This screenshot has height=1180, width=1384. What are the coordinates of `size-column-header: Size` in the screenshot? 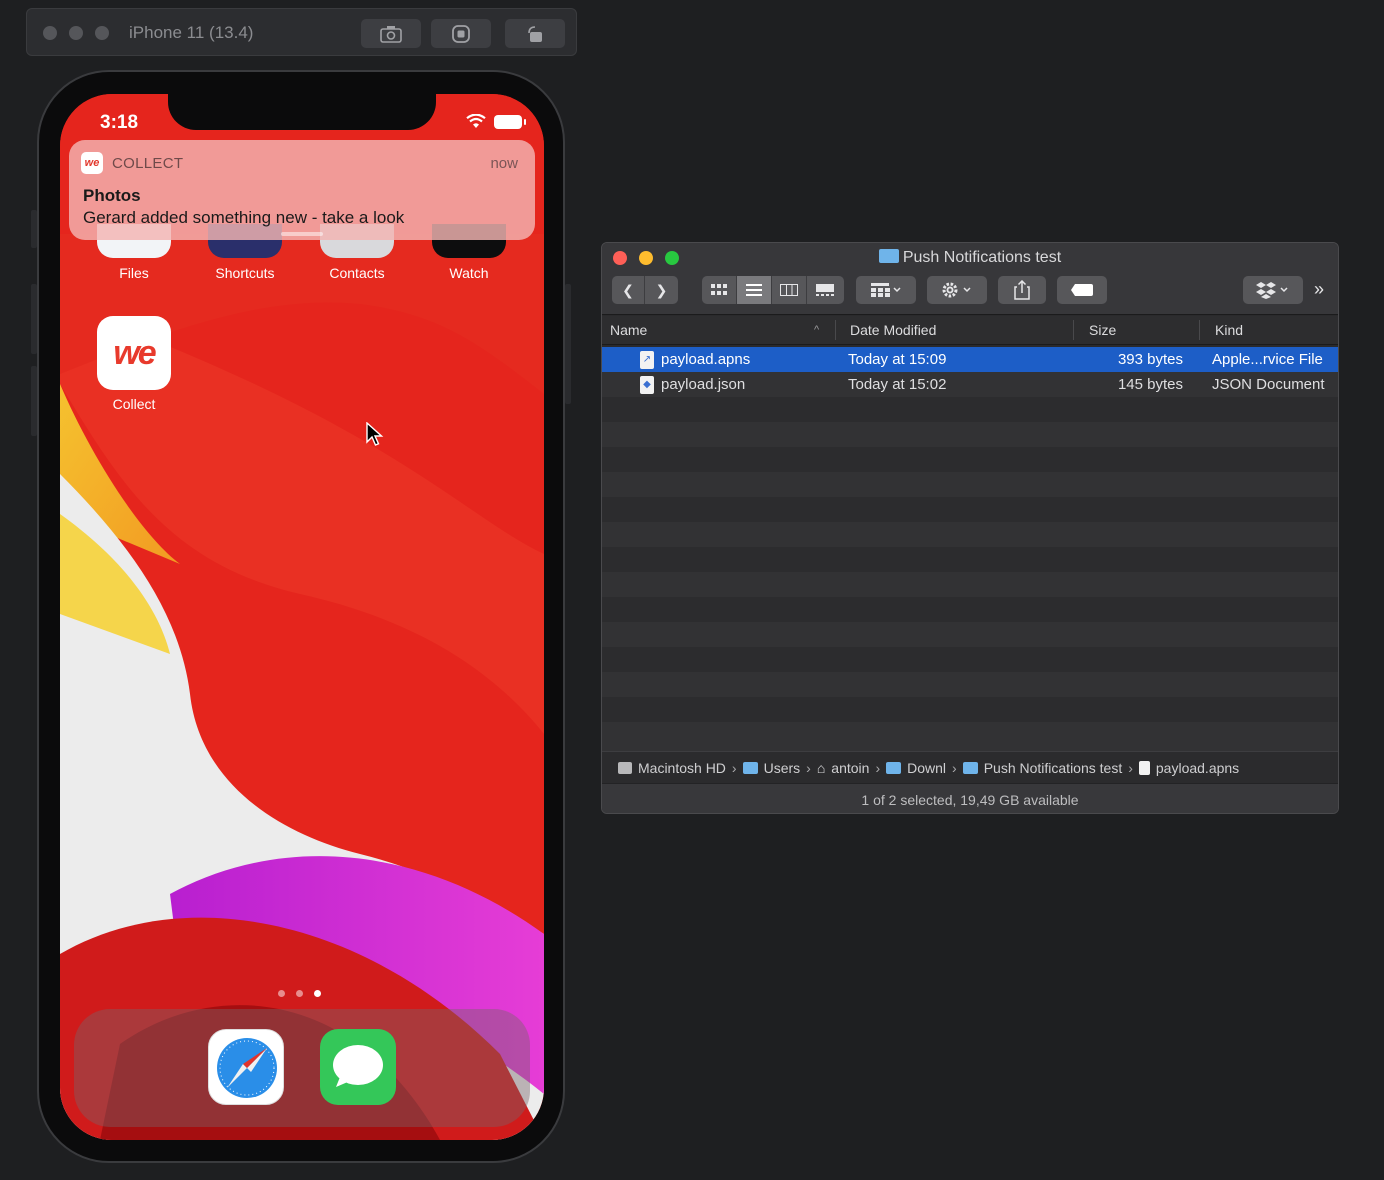 It's located at (1102, 330).